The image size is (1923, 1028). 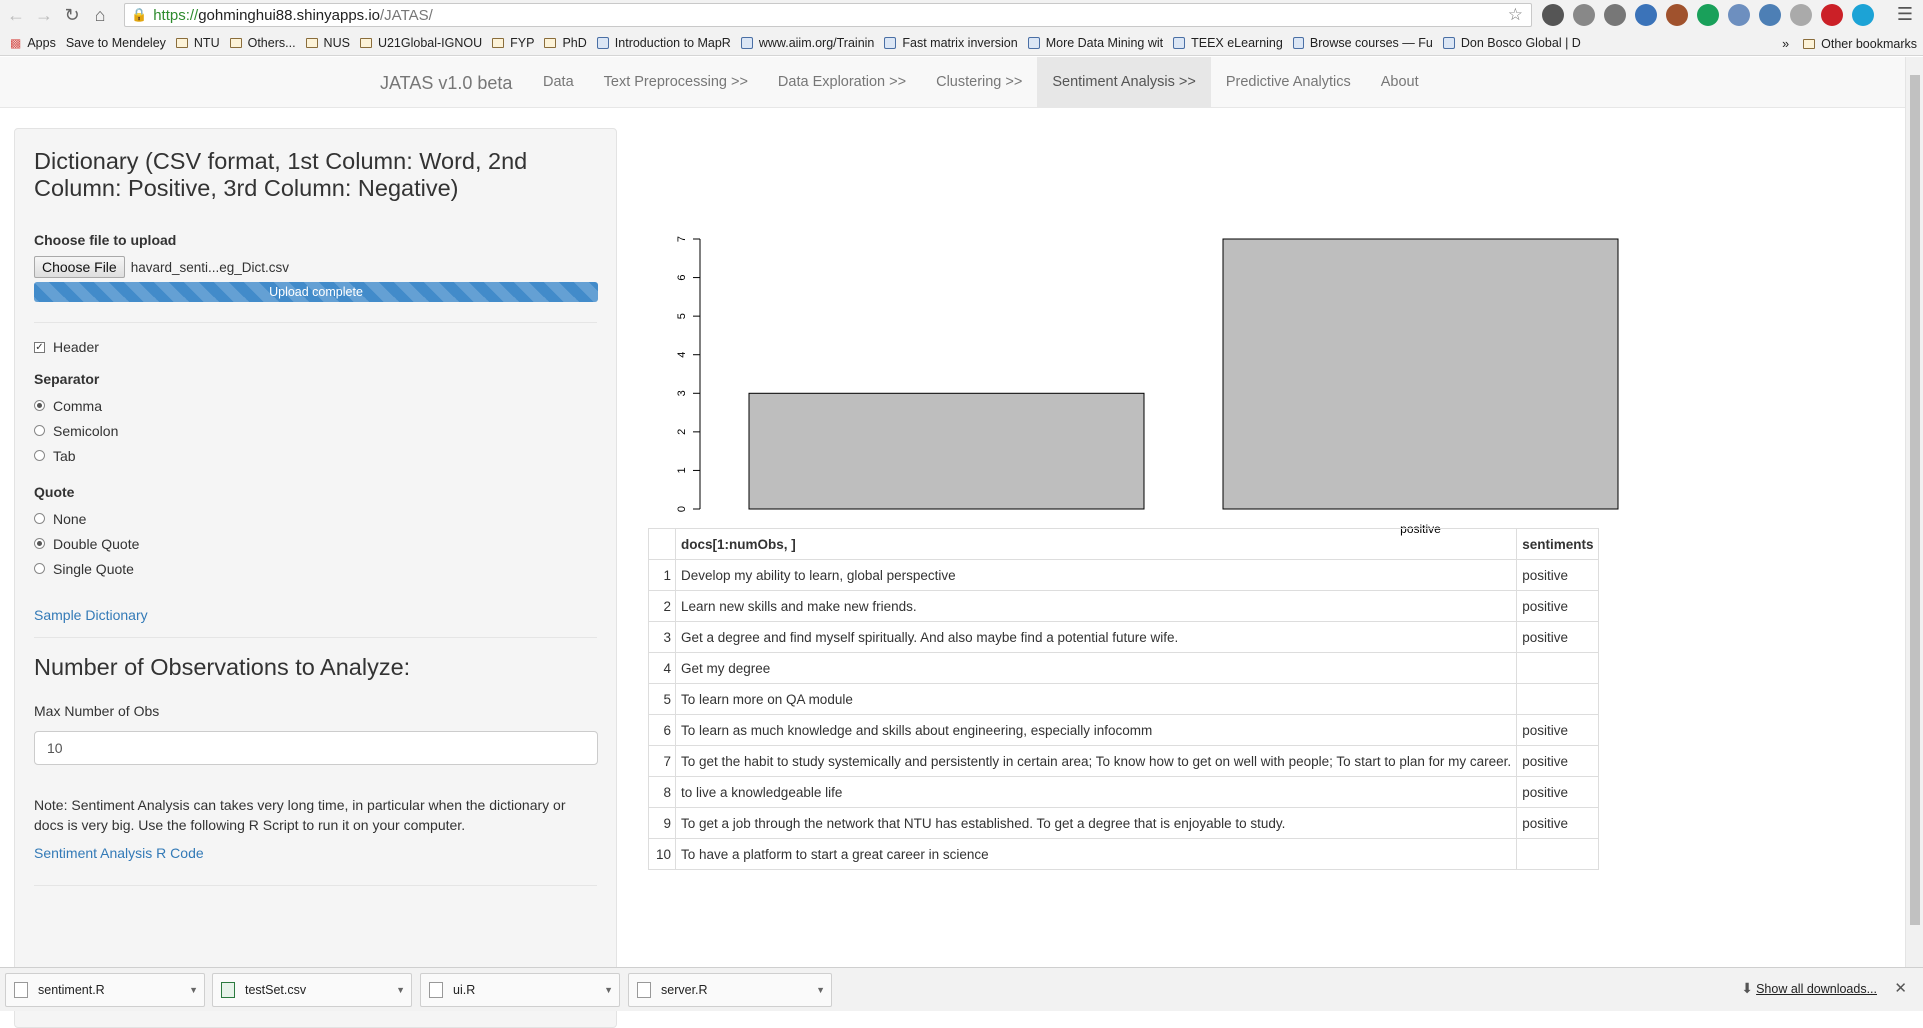 I want to click on grammarly-icon, so click(x=1708, y=15).